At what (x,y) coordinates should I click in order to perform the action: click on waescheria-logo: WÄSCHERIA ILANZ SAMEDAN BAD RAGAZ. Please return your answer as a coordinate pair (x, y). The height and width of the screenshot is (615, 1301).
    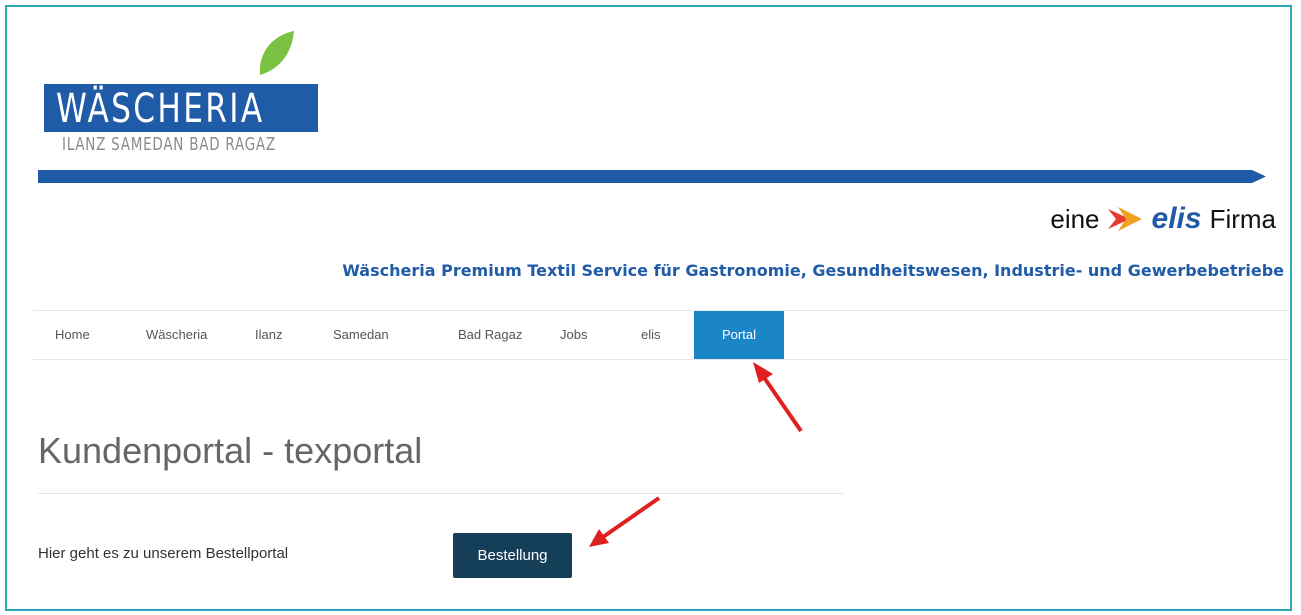
    Looking at the image, I should click on (183, 95).